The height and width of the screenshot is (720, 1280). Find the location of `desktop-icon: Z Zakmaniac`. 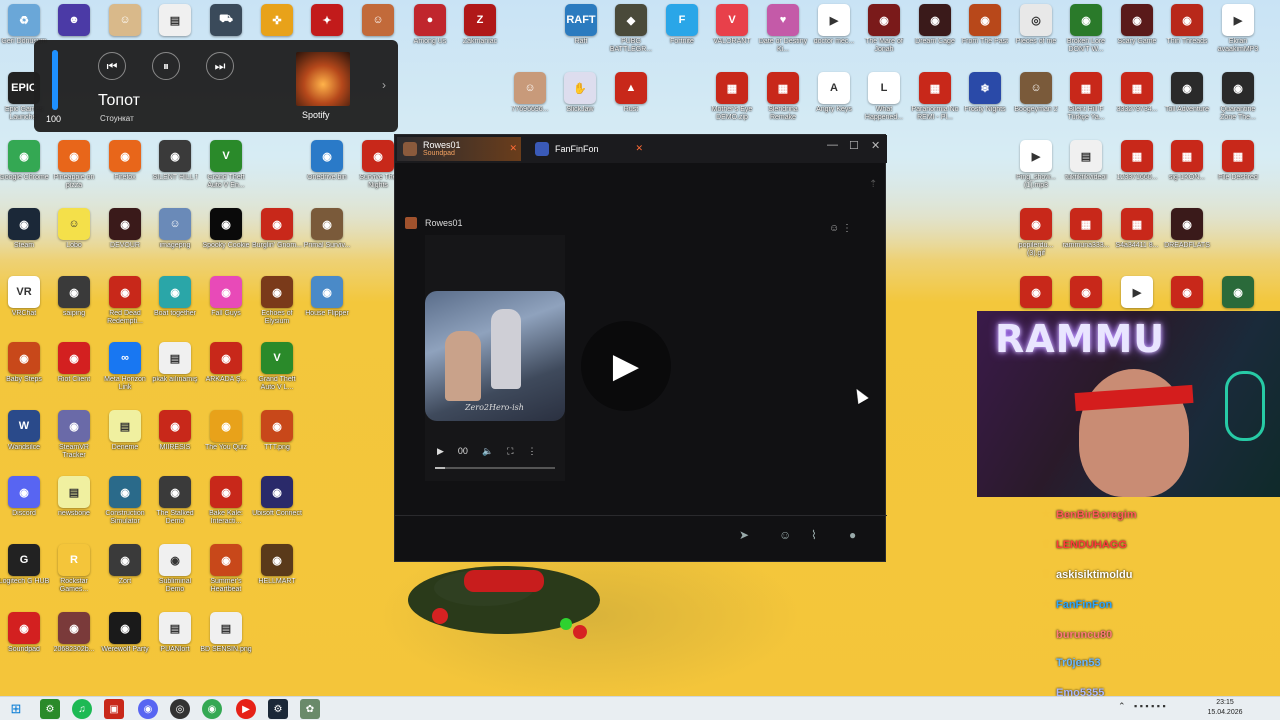

desktop-icon: Z Zakmaniac is located at coordinates (480, 34).